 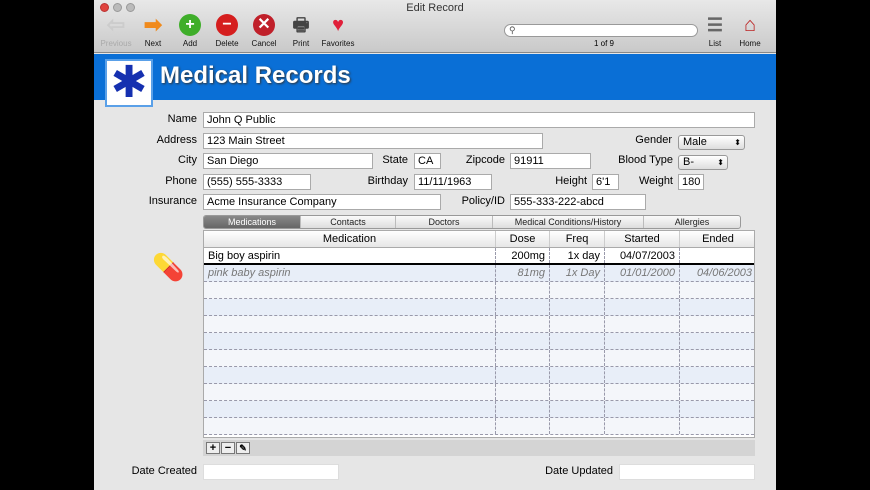 What do you see at coordinates (642, 273) in the screenshot?
I see `cell-started: 01/01/2000` at bounding box center [642, 273].